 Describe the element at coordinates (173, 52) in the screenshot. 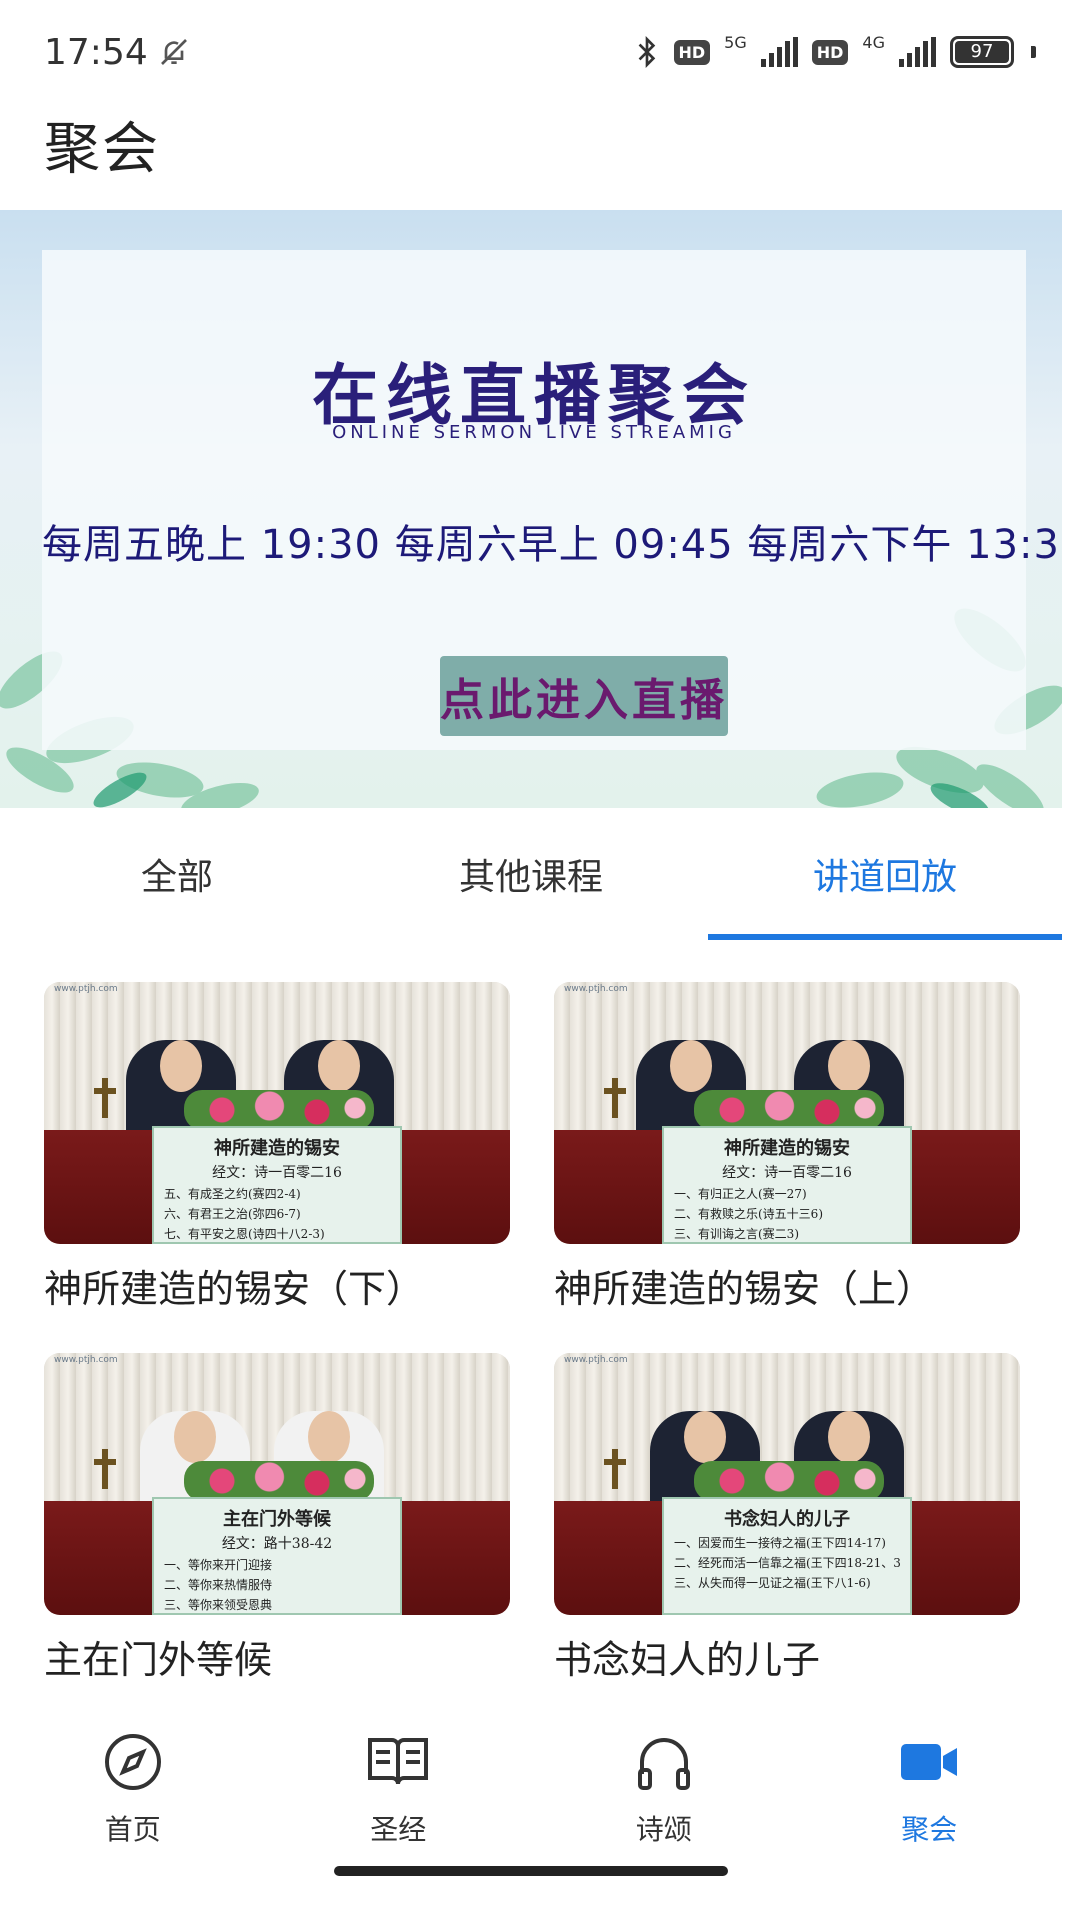

I see `bell-off-icon` at that location.